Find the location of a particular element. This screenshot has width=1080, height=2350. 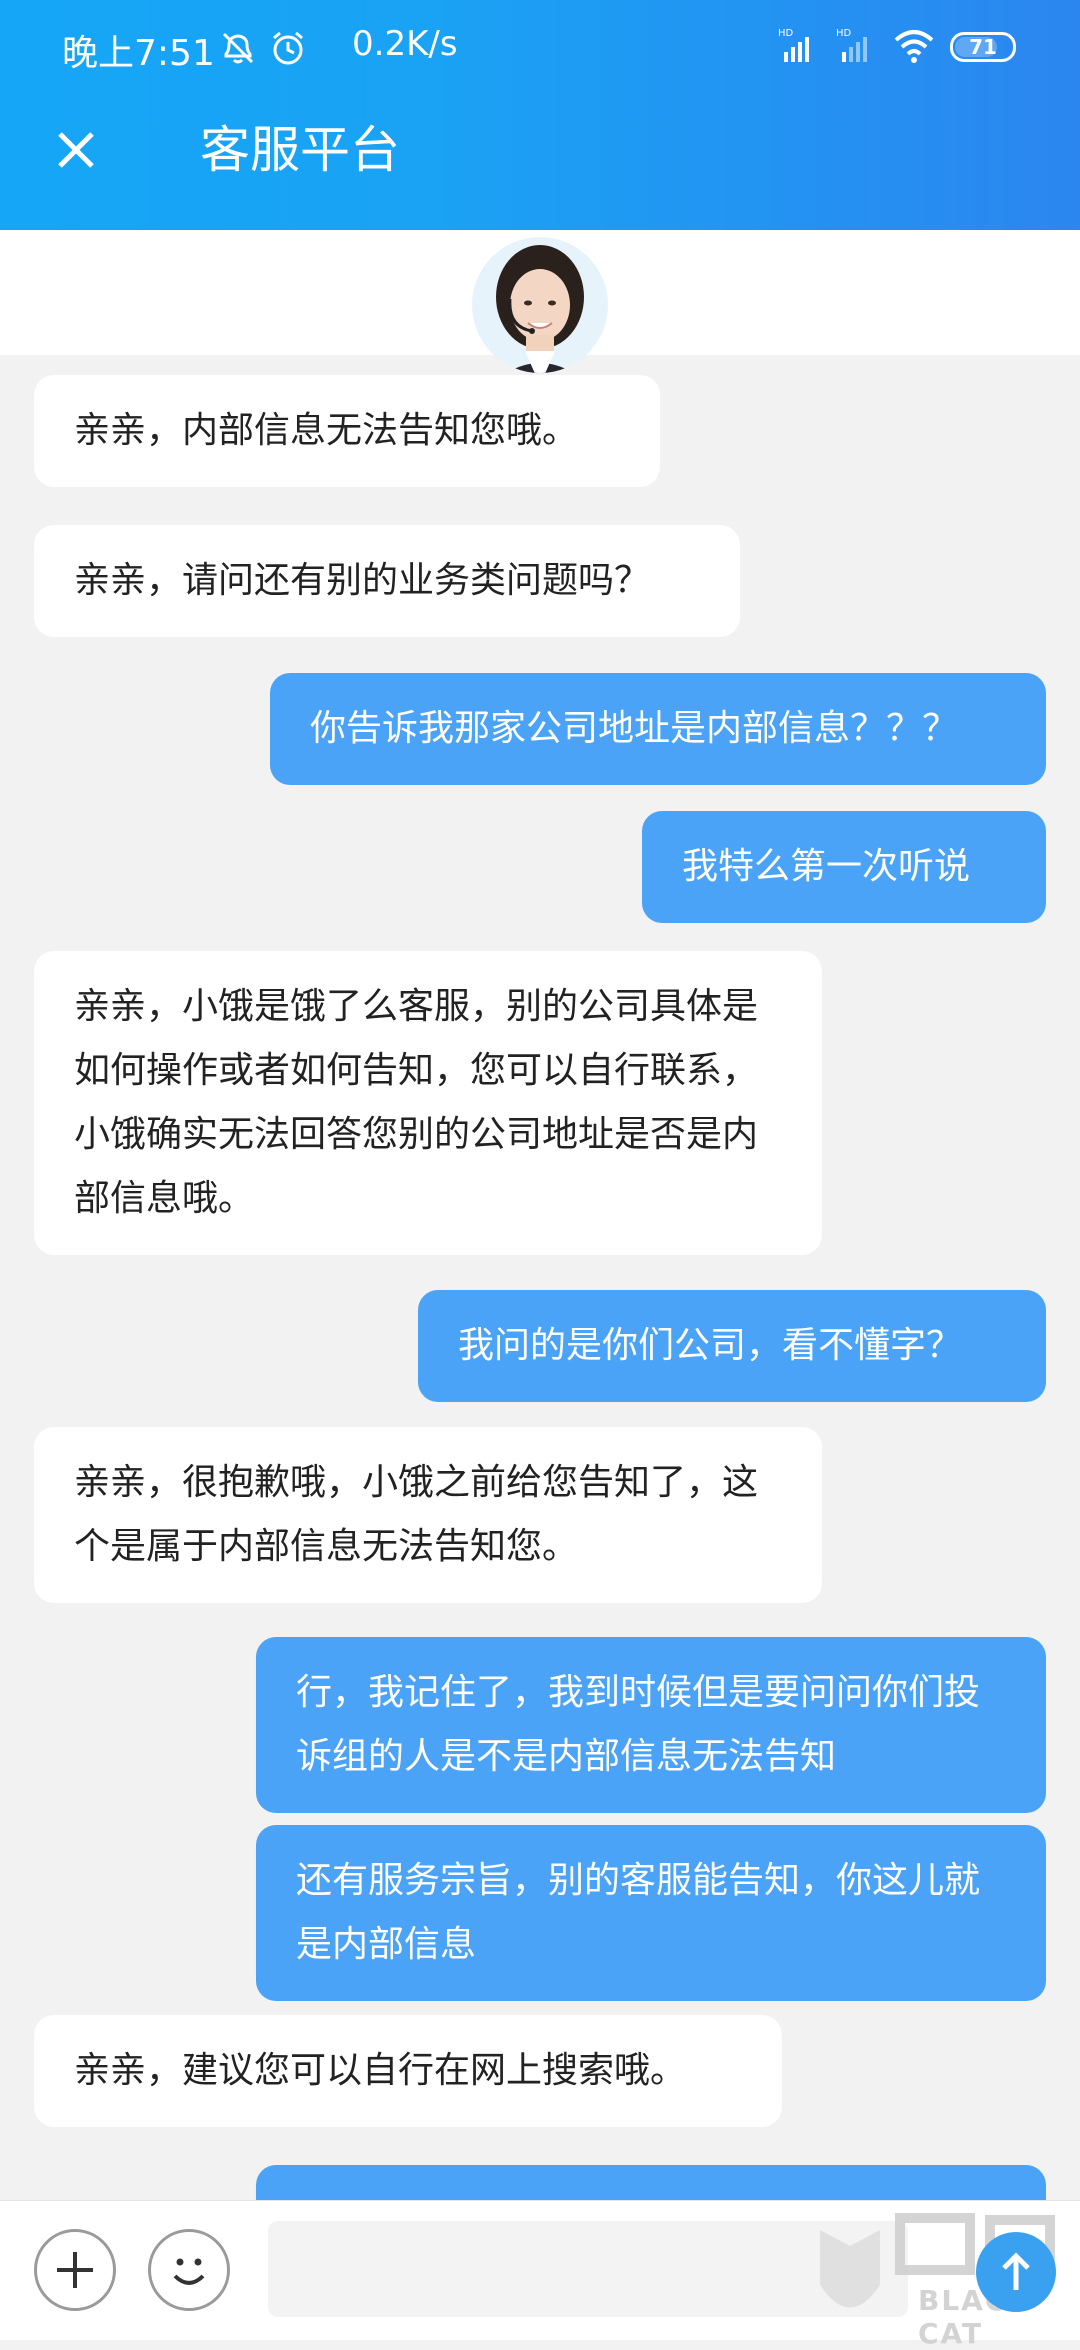

emoji-button is located at coordinates (189, 2270).